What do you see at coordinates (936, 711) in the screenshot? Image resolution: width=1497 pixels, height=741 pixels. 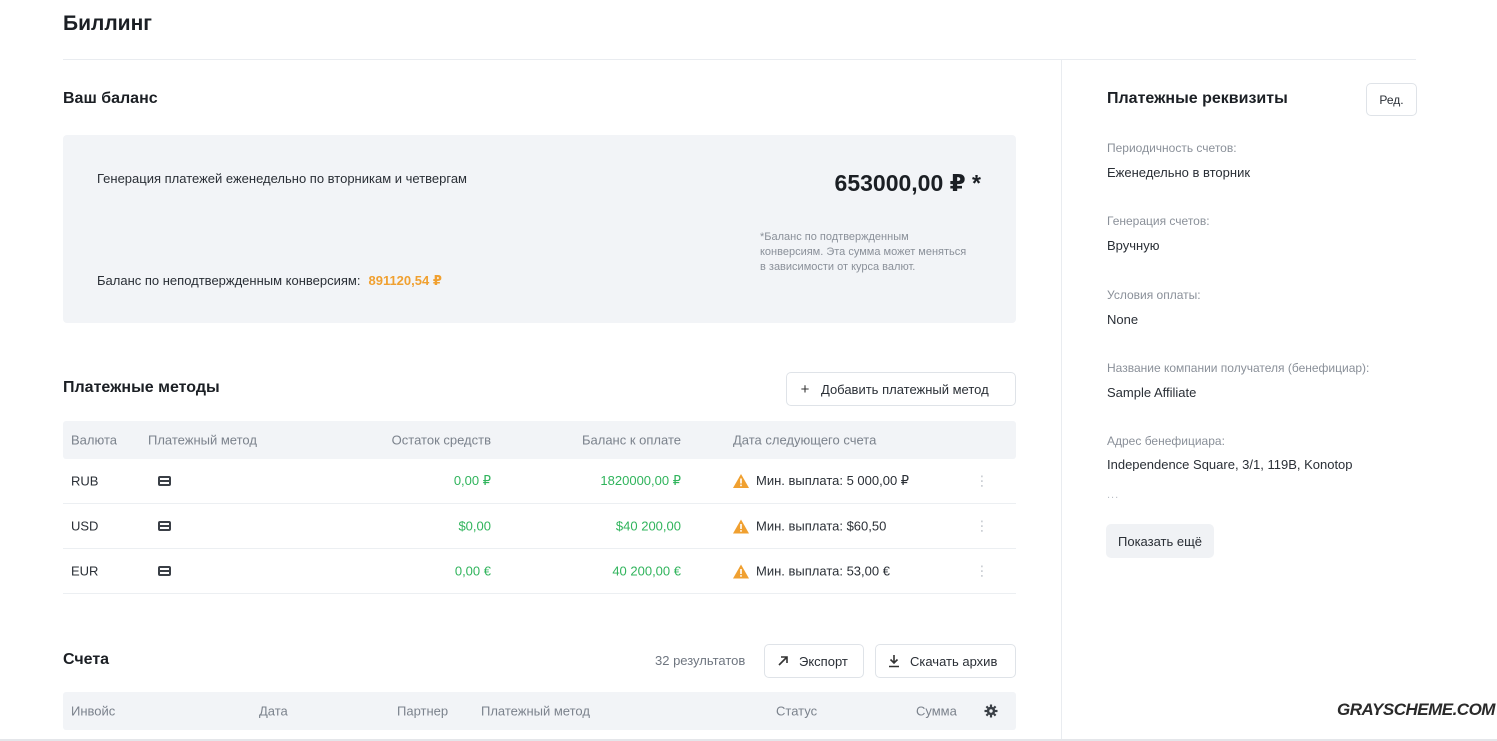 I see `col-amount: Сумма` at bounding box center [936, 711].